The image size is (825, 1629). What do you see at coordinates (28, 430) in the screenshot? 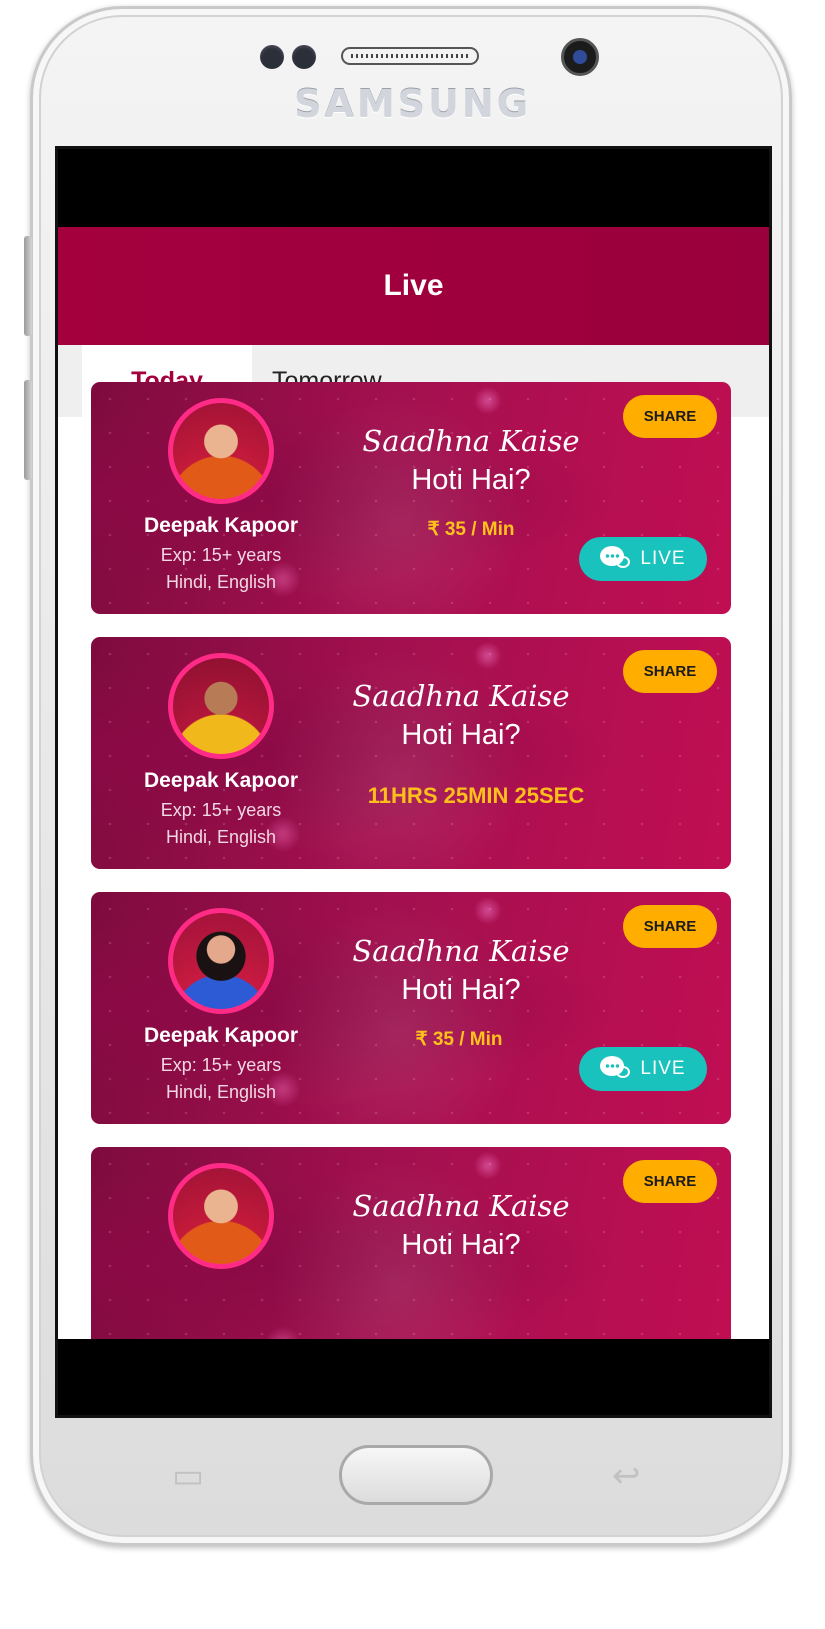
I see `volume-down-button` at bounding box center [28, 430].